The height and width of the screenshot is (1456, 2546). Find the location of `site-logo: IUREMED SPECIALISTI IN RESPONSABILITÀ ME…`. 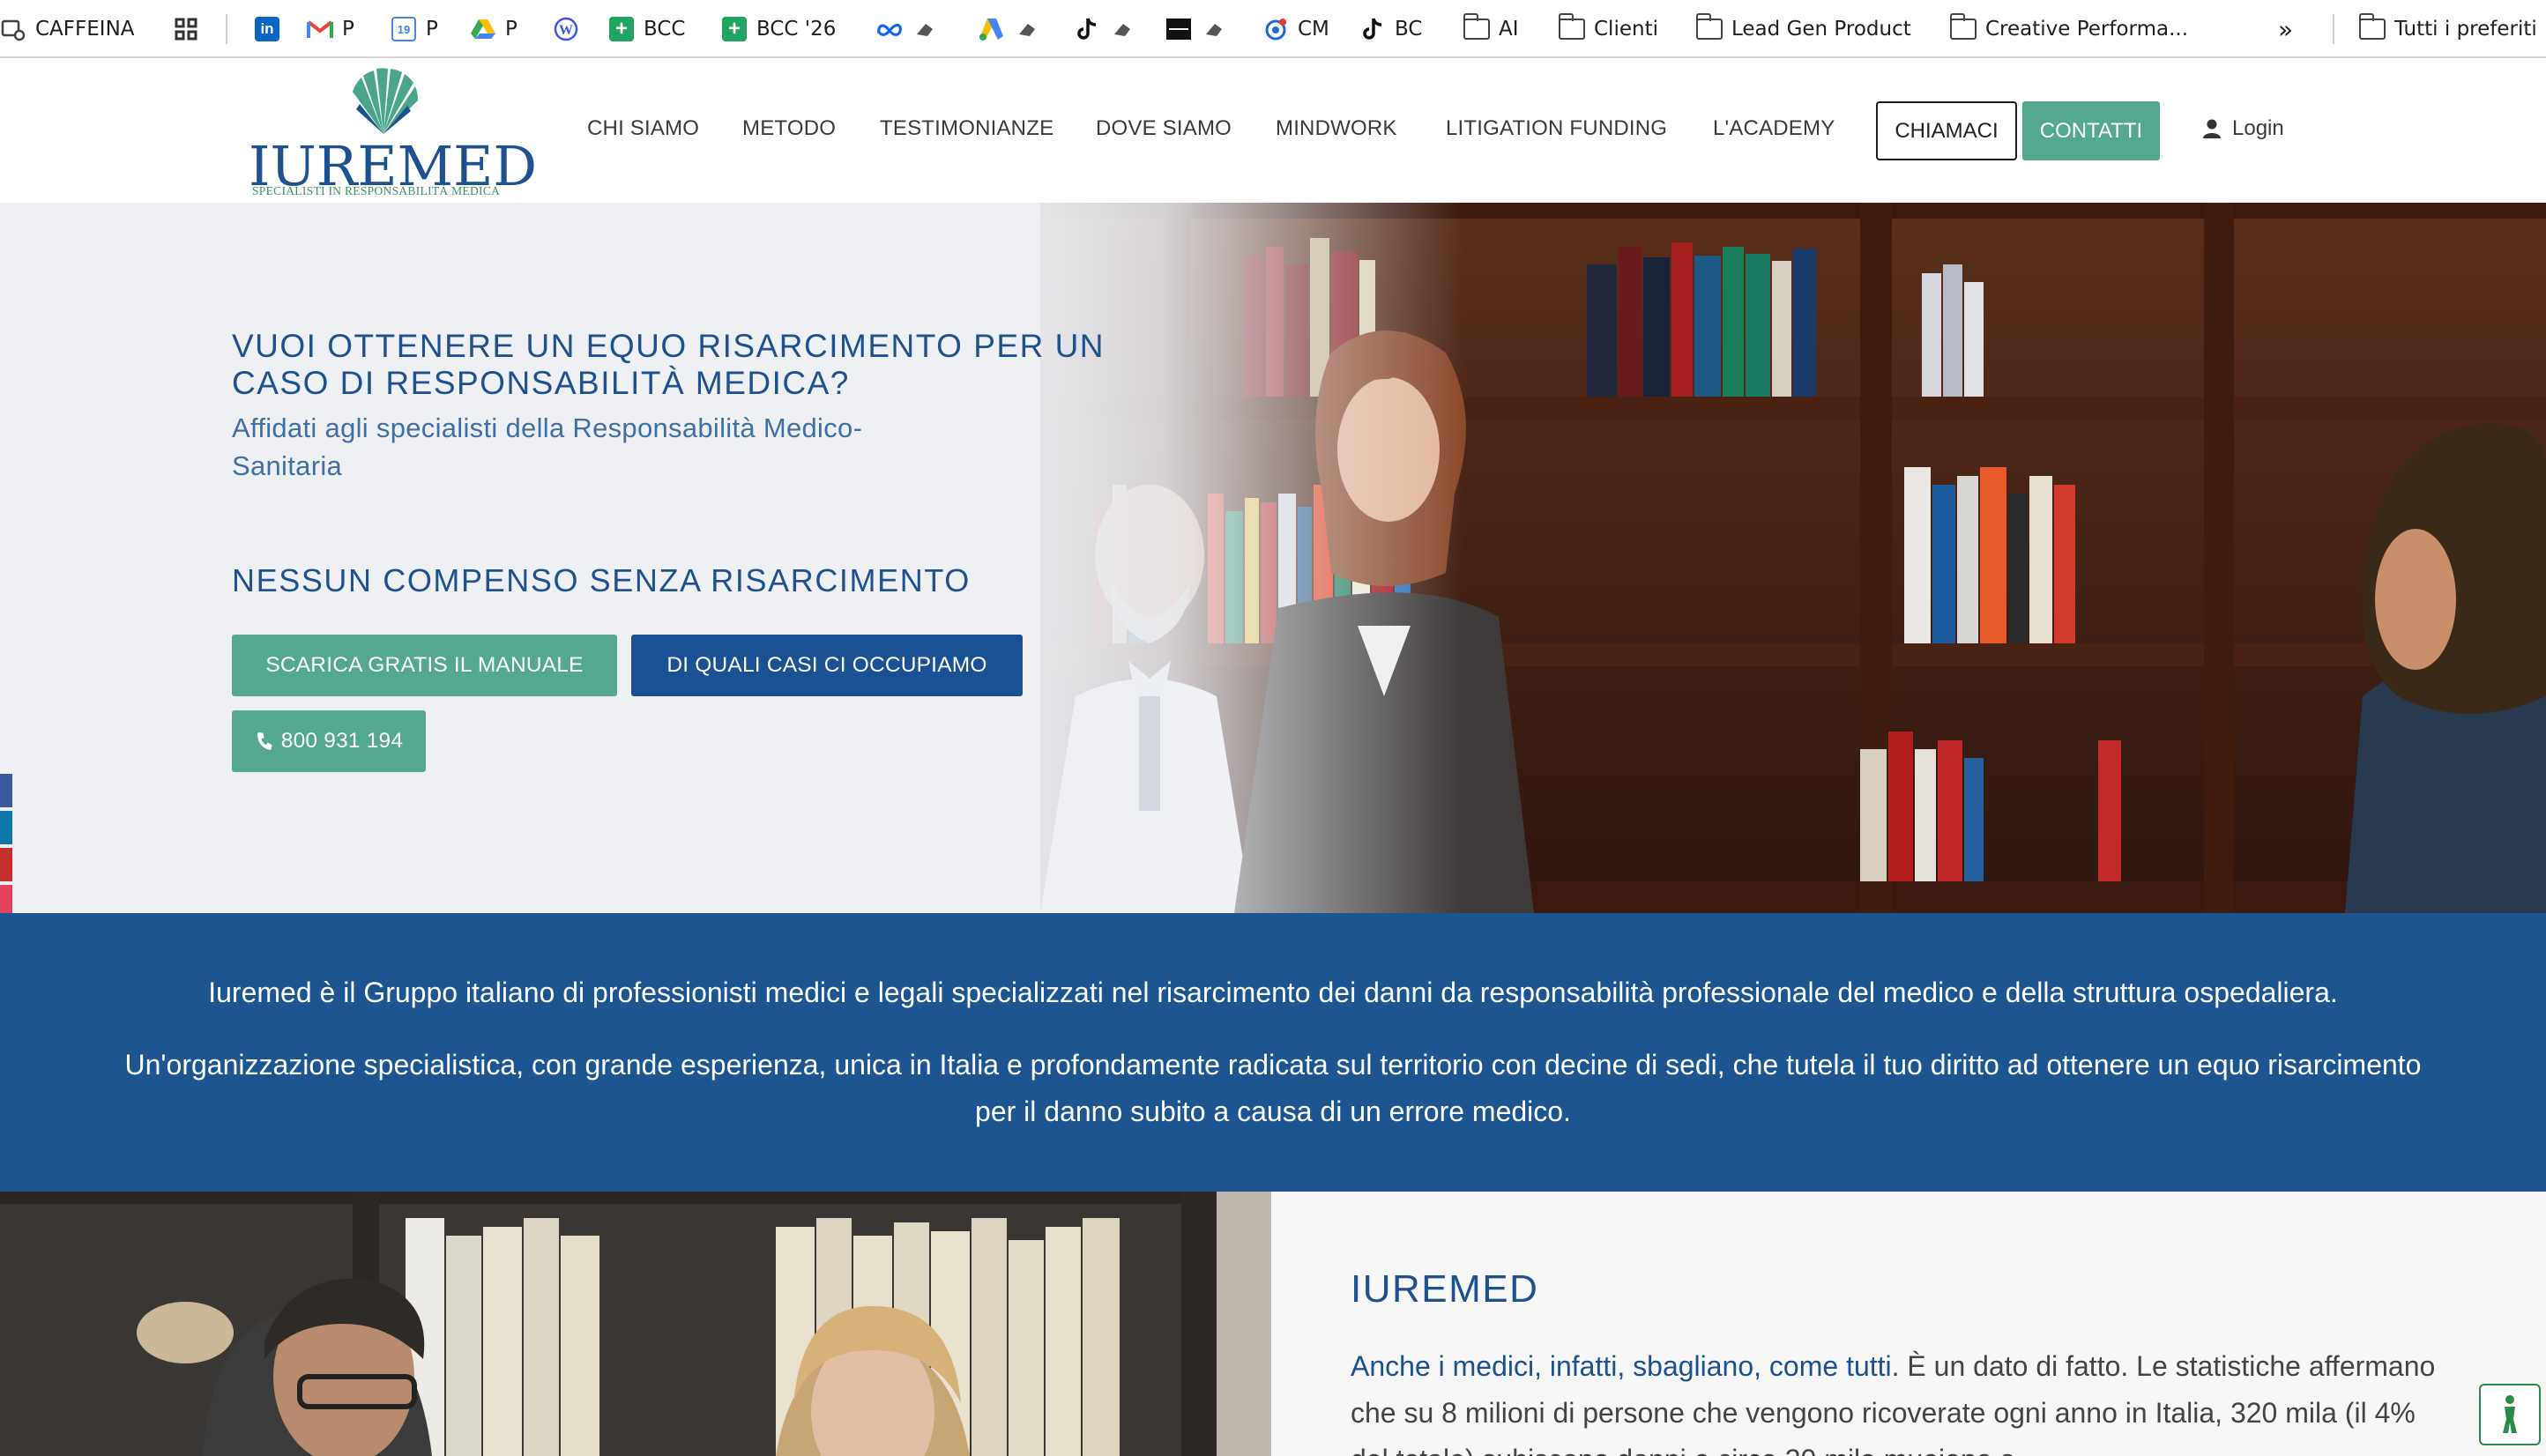

site-logo: IUREMED SPECIALISTI IN RESPONSABILITÀ ME… is located at coordinates (393, 133).